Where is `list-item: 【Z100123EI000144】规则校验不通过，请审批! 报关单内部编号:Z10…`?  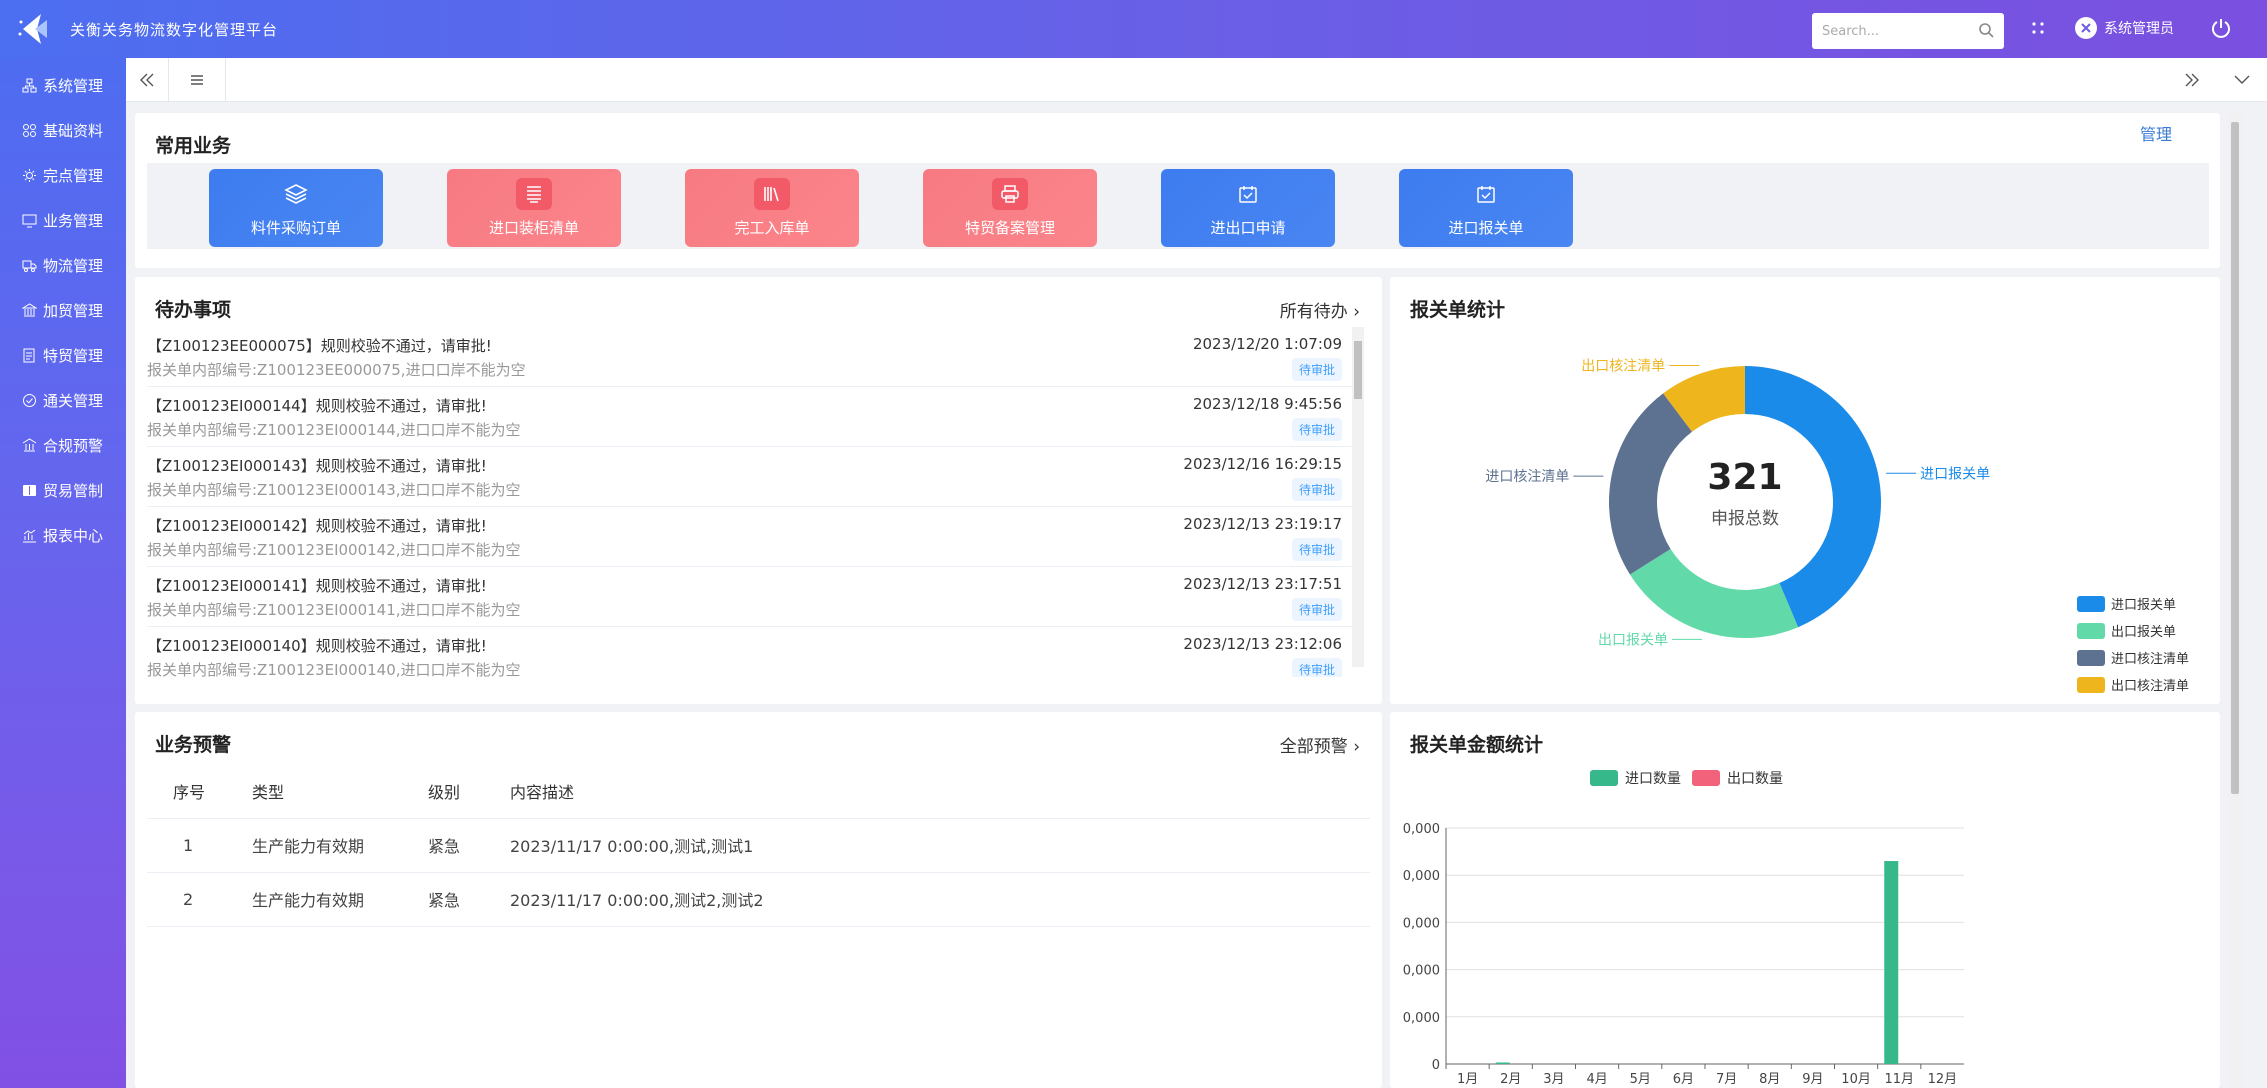 list-item: 【Z100123EI000144】规则校验不通过，请审批! 报关单内部编号:Z10… is located at coordinates (749, 417).